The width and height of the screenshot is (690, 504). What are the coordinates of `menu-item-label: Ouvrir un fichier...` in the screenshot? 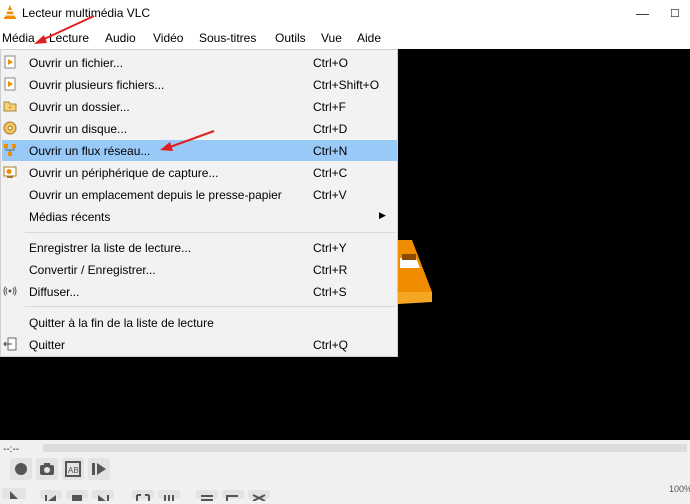 It's located at (76, 63).